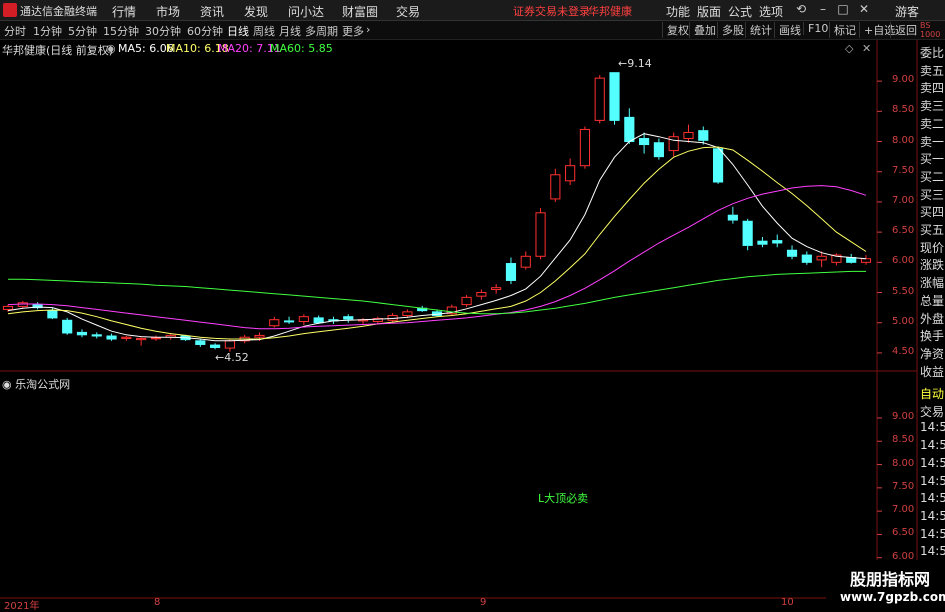 Image resolution: width=945 pixels, height=612 pixels. What do you see at coordinates (675, 30) in the screenshot?
I see `btn-adjust: 复权` at bounding box center [675, 30].